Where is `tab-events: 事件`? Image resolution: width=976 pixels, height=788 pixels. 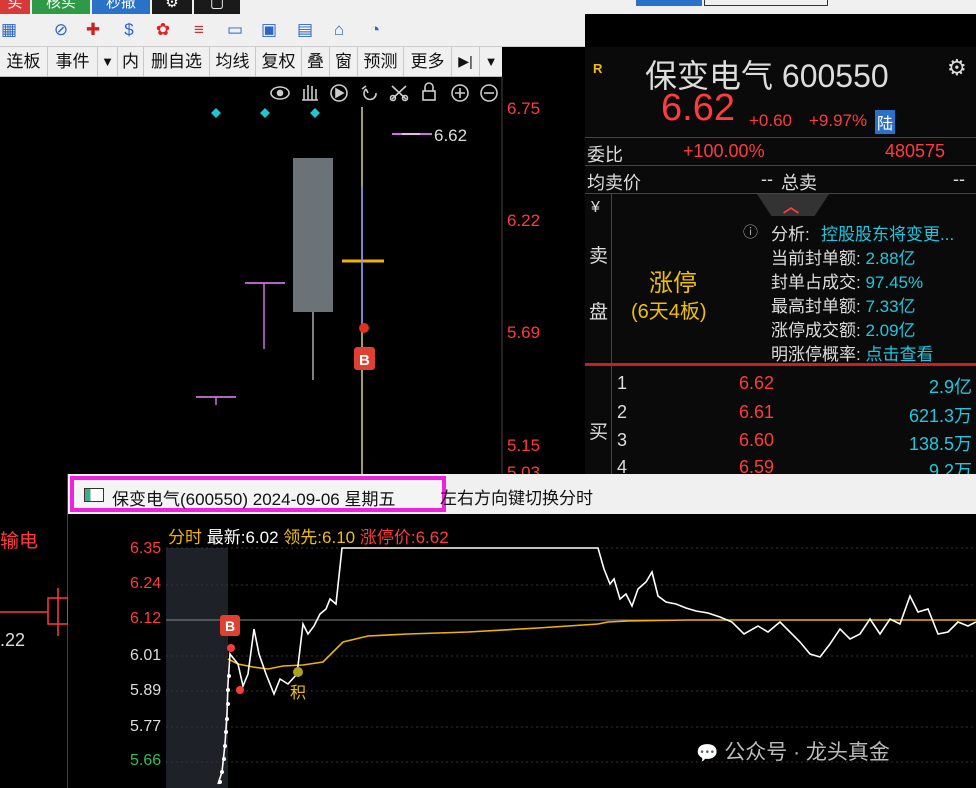
tab-events: 事件 is located at coordinates (73, 61).